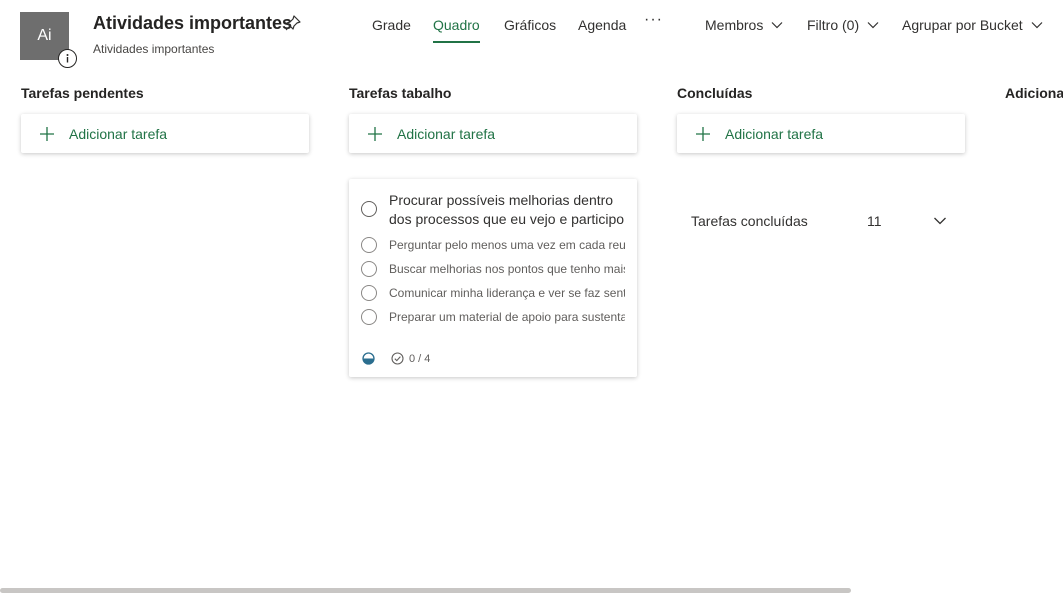 This screenshot has height=593, width=1063. I want to click on info-icon, so click(67, 58).